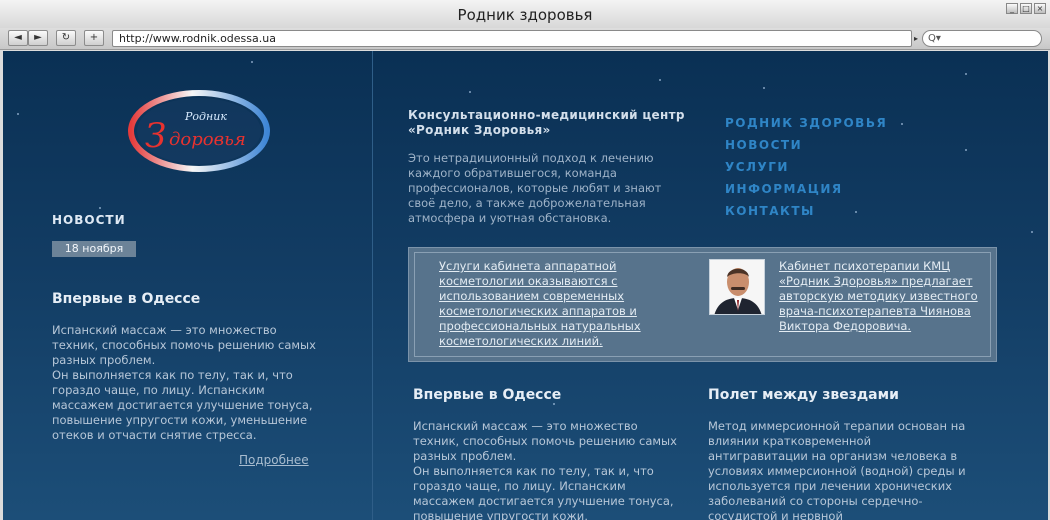  Describe the element at coordinates (806, 123) in the screenshot. I see `nav-item-rodnik: РОДНИК ЗДОРОВЬЯ` at that location.